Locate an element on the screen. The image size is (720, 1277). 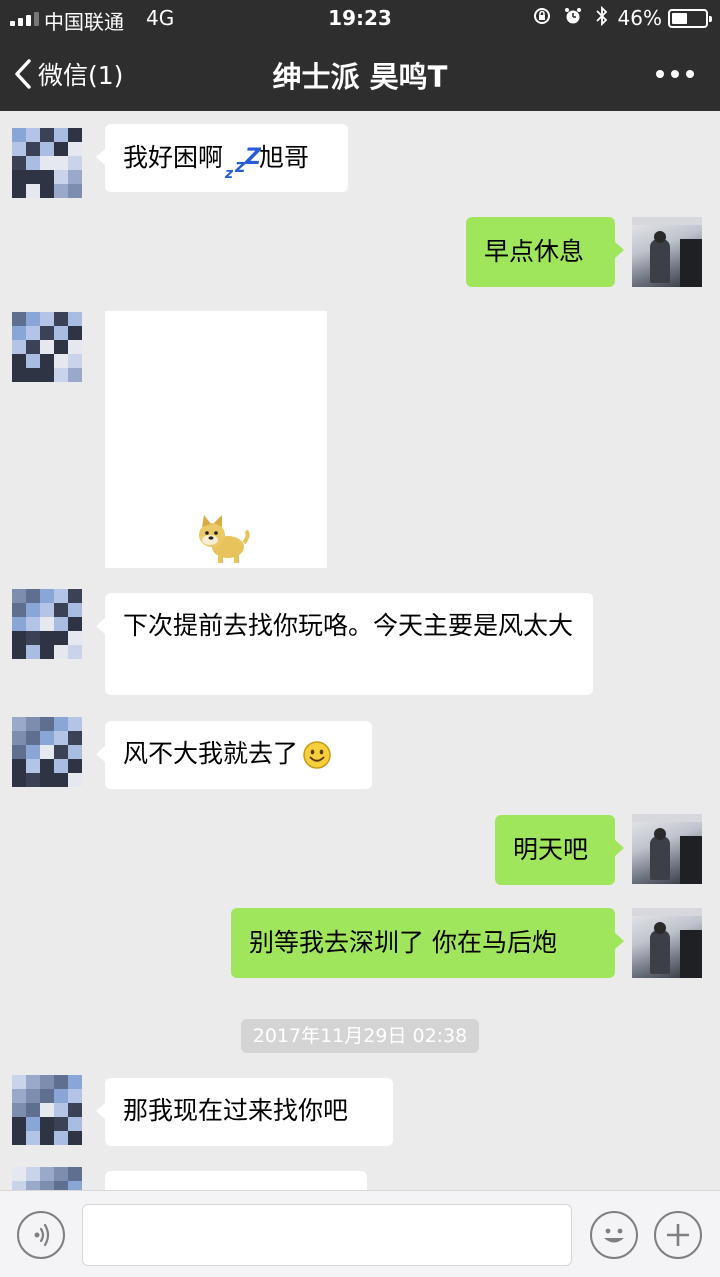
nav-bar: 微信(1) 绅士派 昊鸣T is located at coordinates (360, 73).